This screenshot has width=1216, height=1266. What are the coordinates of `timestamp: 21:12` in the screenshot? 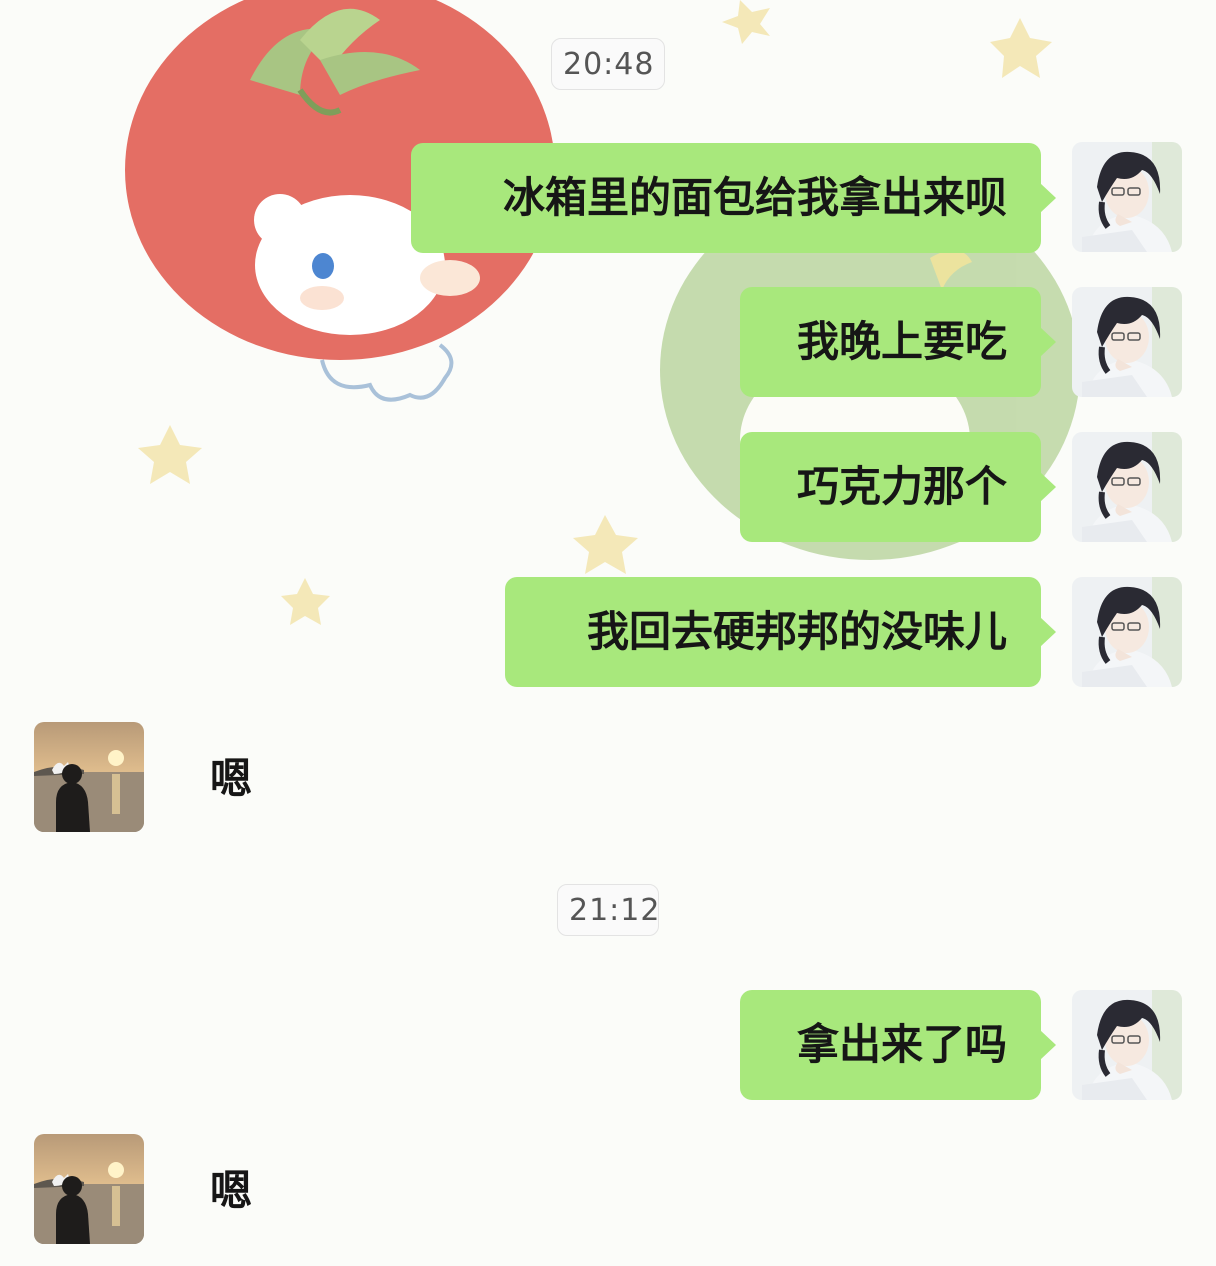 It's located at (608, 910).